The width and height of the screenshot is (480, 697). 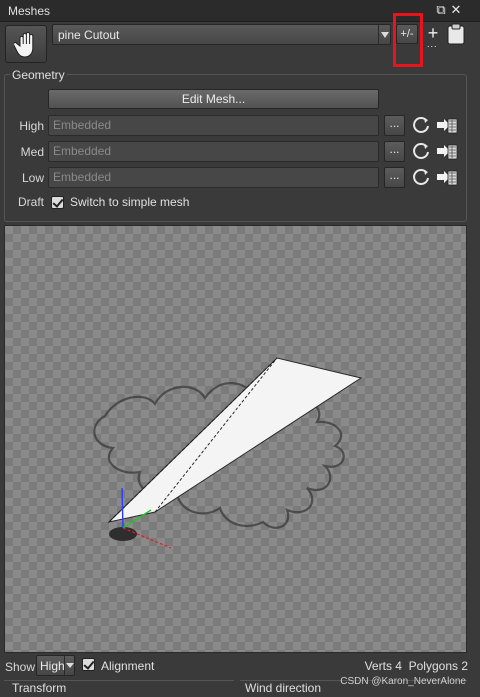 I want to click on show-lod-dropdown: High, so click(x=55, y=665).